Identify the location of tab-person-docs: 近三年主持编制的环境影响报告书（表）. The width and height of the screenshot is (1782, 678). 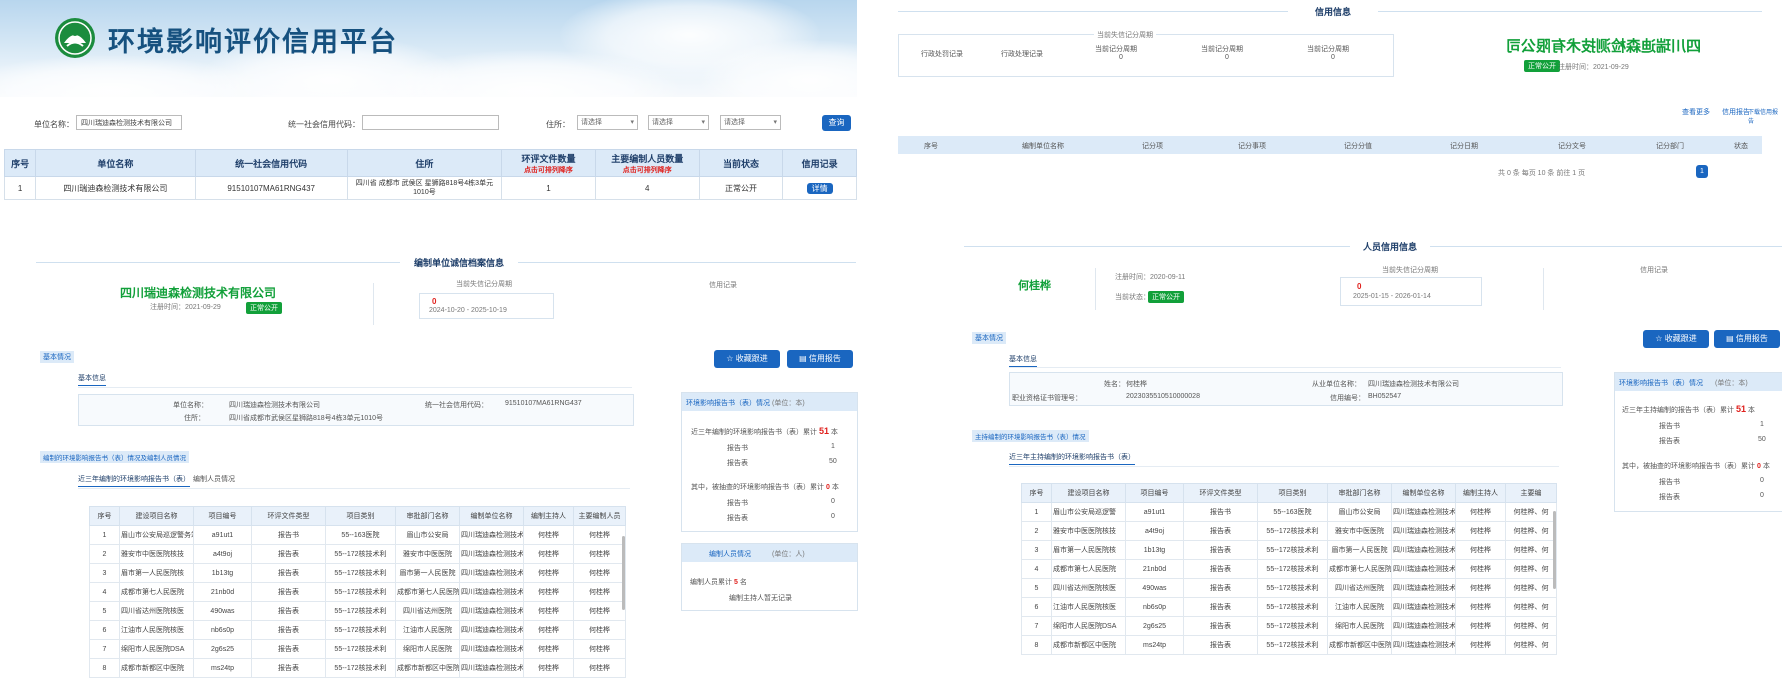
(1072, 458).